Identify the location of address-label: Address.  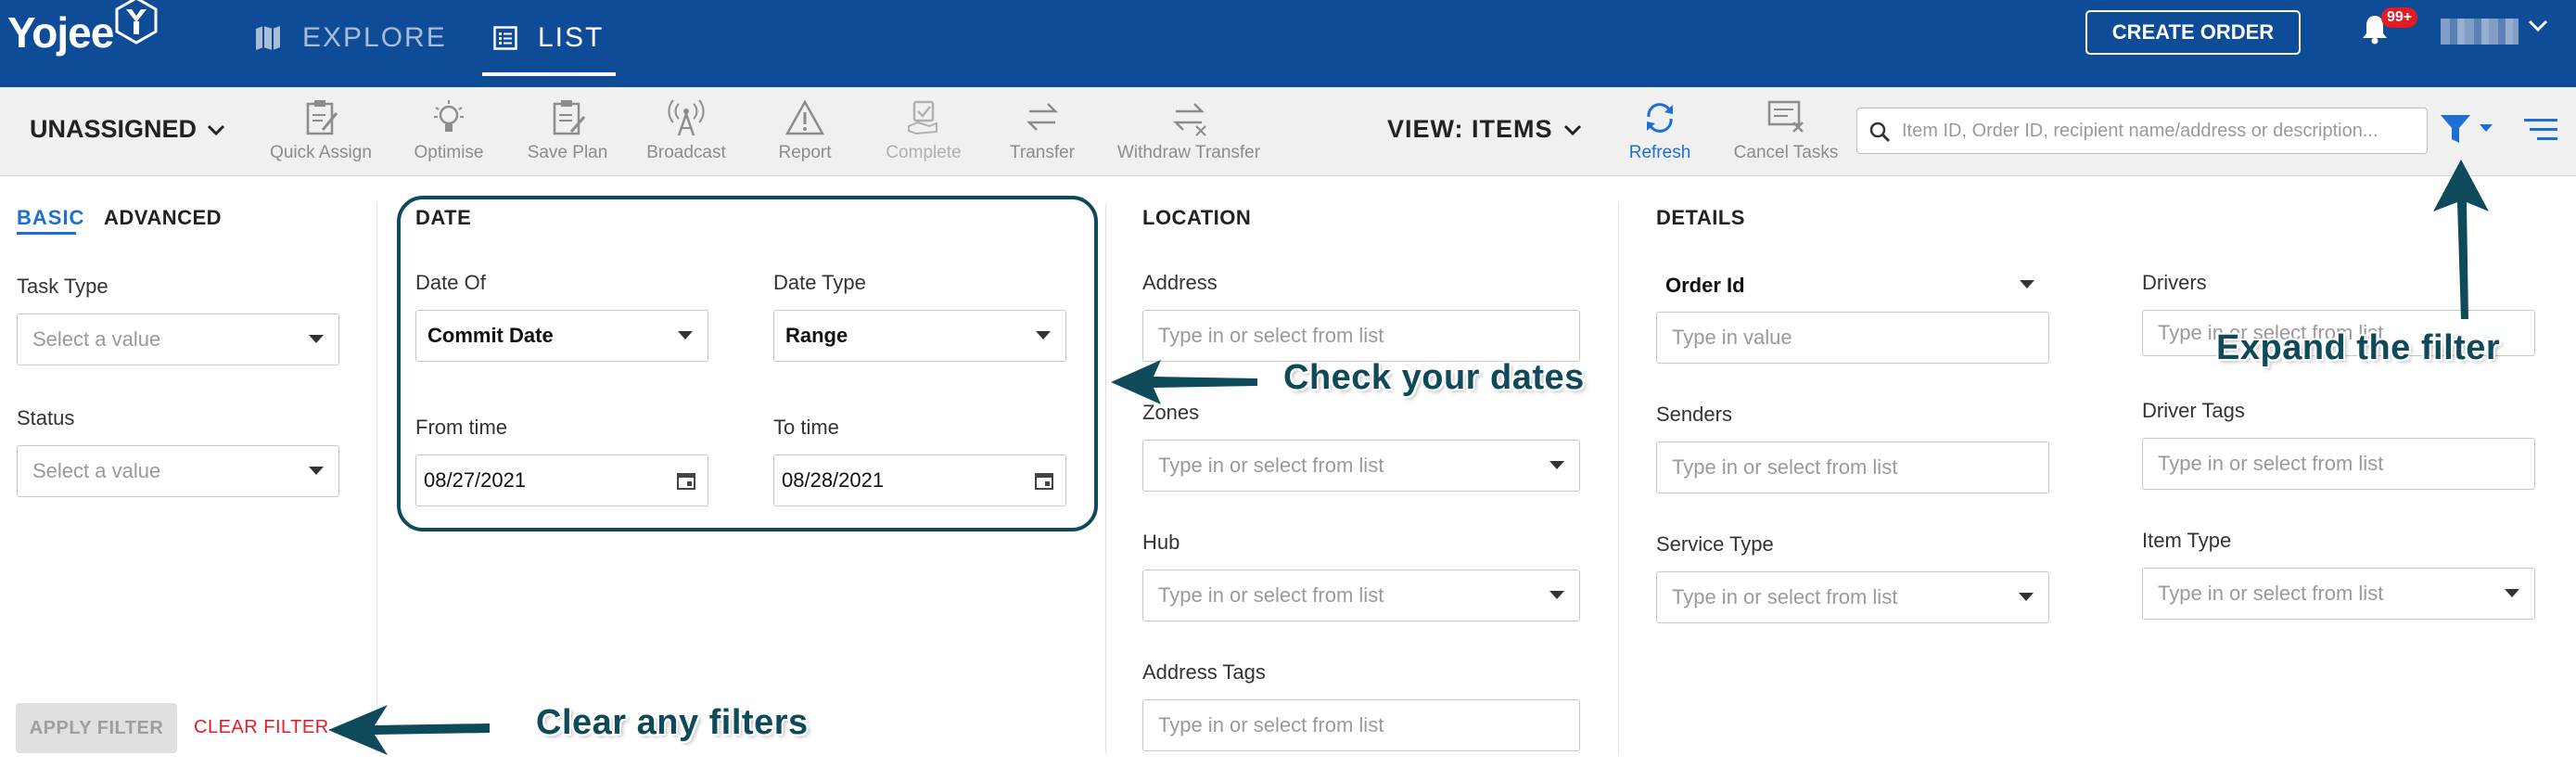
(1180, 283).